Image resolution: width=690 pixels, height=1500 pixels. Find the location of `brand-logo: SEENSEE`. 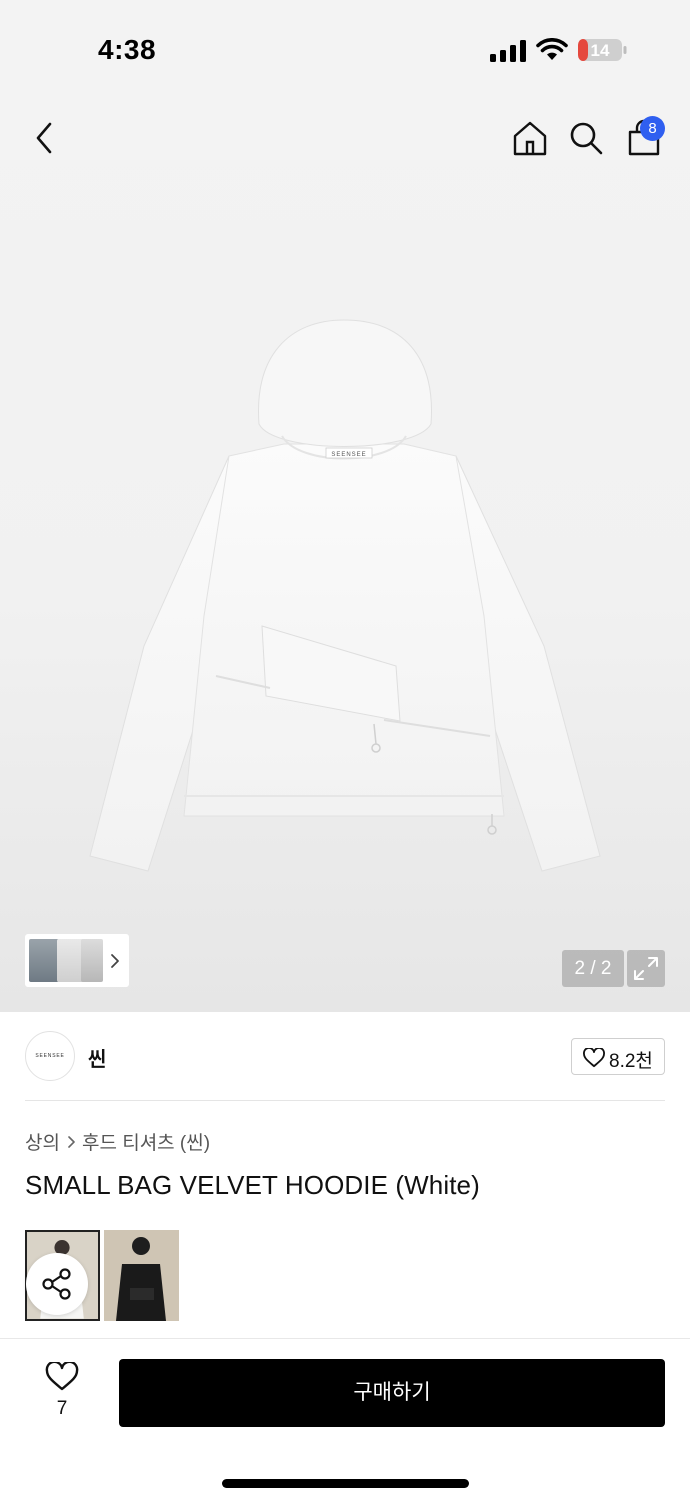

brand-logo: SEENSEE is located at coordinates (50, 1056).